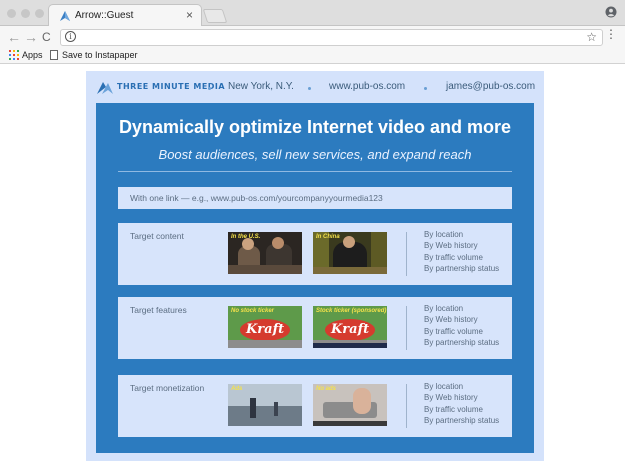 Image resolution: width=625 pixels, height=469 pixels. Describe the element at coordinates (14, 37) in the screenshot. I see `back-arrow-icon: ←` at that location.